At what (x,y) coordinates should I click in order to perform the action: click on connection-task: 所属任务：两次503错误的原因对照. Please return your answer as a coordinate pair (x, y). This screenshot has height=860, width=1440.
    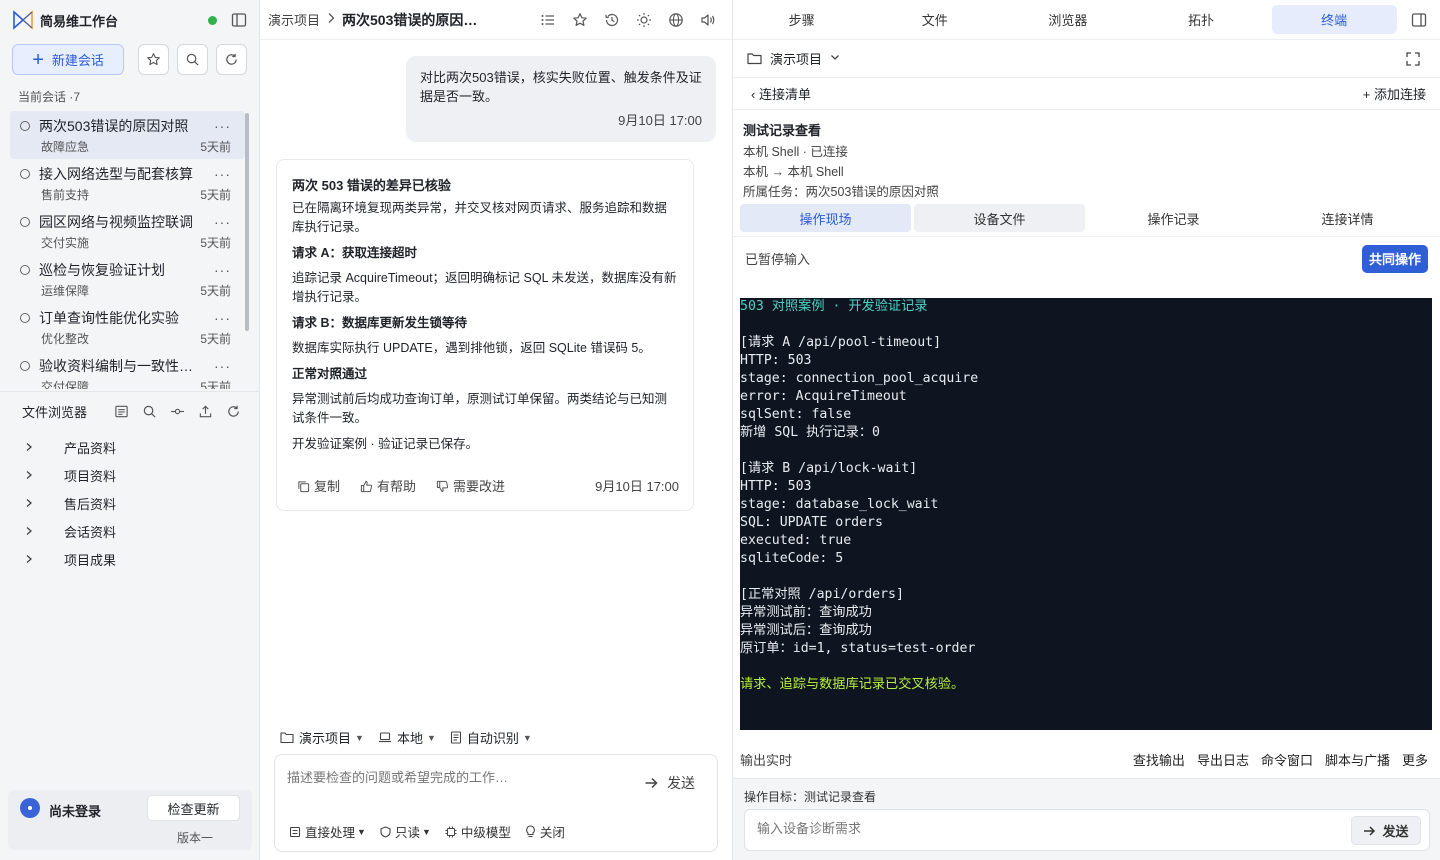
    Looking at the image, I should click on (841, 192).